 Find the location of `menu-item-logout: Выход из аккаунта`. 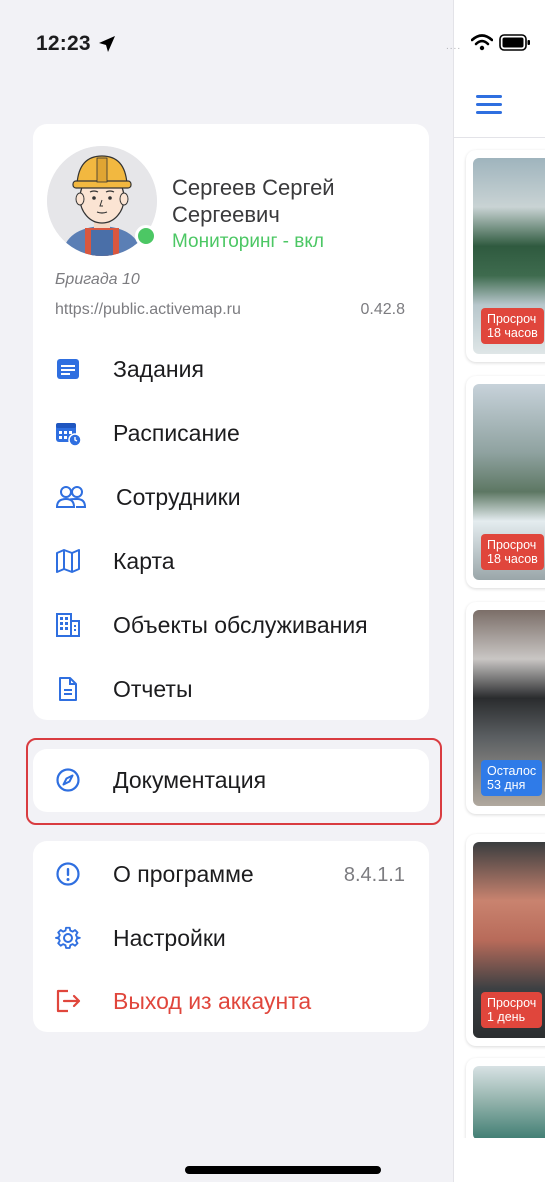

menu-item-logout: Выход из аккаунта is located at coordinates (231, 1001).